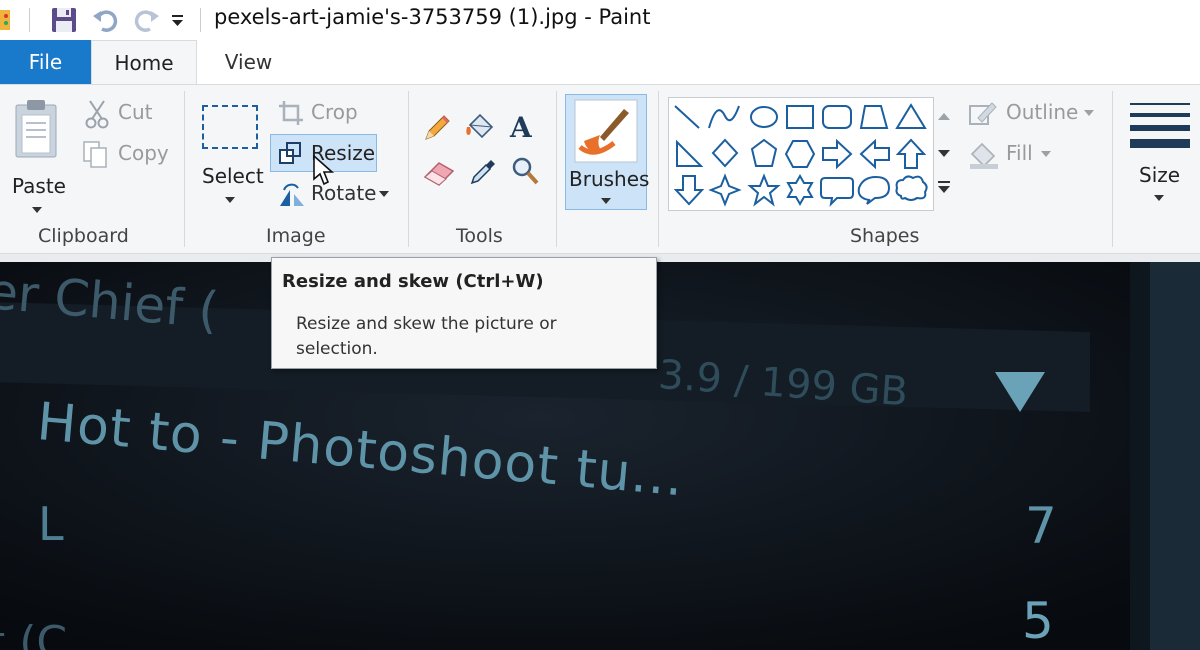 This screenshot has width=1200, height=650. What do you see at coordinates (7, 20) in the screenshot?
I see `paint-app-icon` at bounding box center [7, 20].